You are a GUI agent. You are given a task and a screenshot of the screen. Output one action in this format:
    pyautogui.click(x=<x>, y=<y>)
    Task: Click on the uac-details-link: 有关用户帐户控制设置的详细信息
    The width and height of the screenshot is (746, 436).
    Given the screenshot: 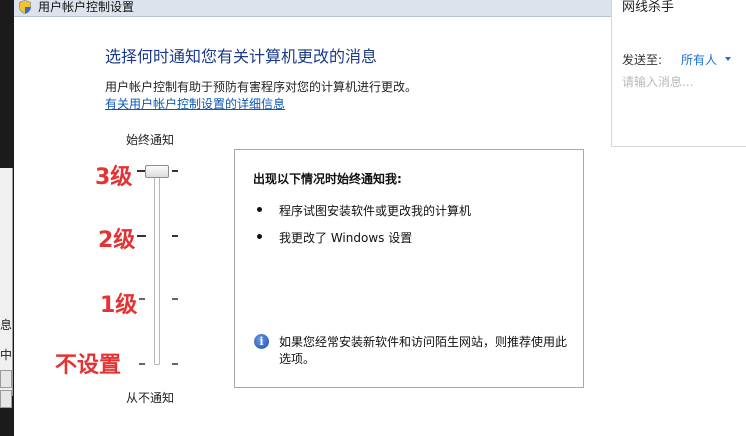 What is the action you would take?
    pyautogui.click(x=195, y=103)
    